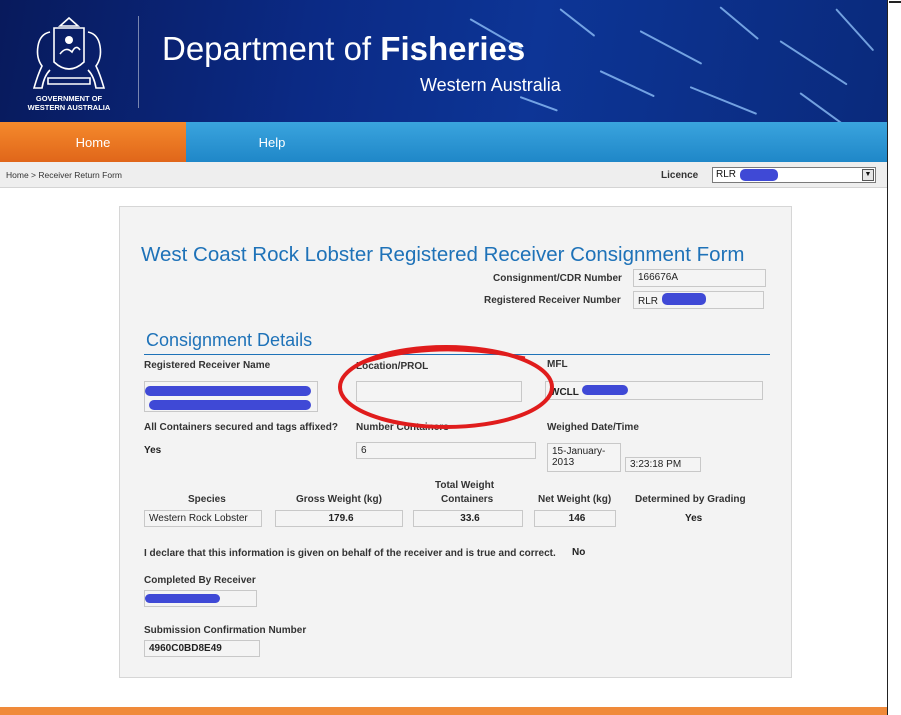  Describe the element at coordinates (658, 277) in the screenshot. I see `consignment-number-value: 166676A` at that location.